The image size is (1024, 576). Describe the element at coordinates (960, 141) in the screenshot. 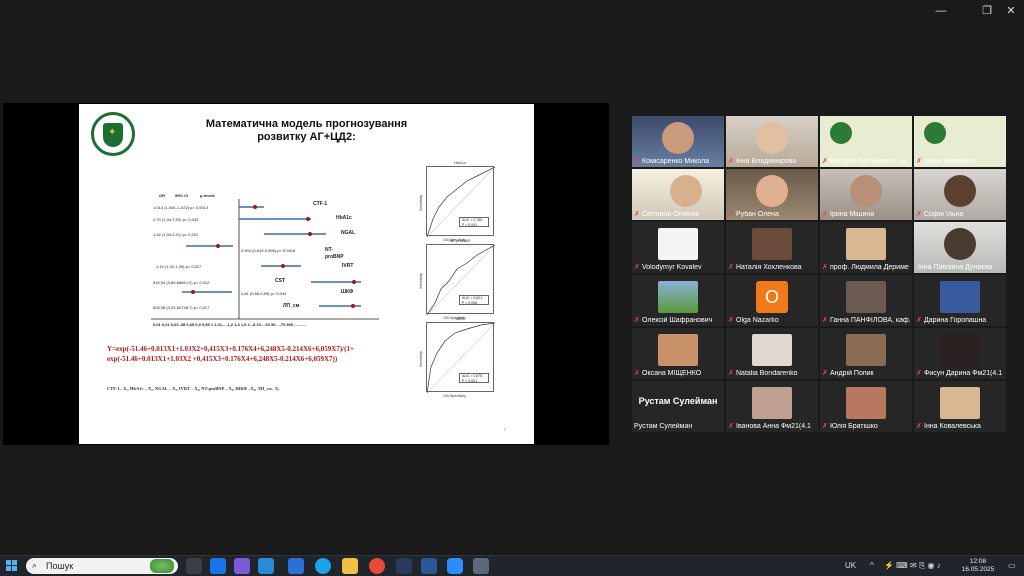

I see `participant-tile: ✗ Ірина Журавель` at that location.